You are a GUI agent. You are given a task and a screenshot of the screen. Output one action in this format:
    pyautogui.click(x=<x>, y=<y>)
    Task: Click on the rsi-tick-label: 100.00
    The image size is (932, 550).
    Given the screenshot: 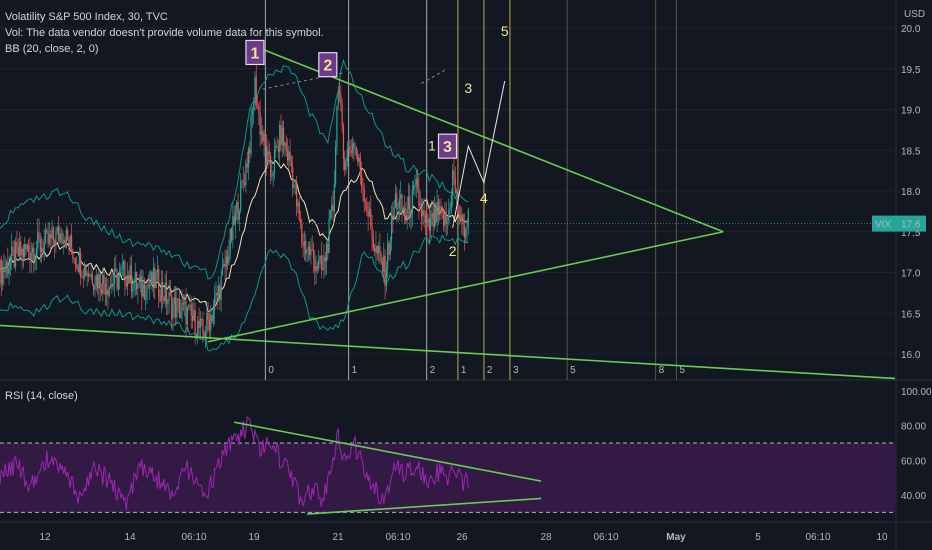 What is the action you would take?
    pyautogui.click(x=916, y=392)
    